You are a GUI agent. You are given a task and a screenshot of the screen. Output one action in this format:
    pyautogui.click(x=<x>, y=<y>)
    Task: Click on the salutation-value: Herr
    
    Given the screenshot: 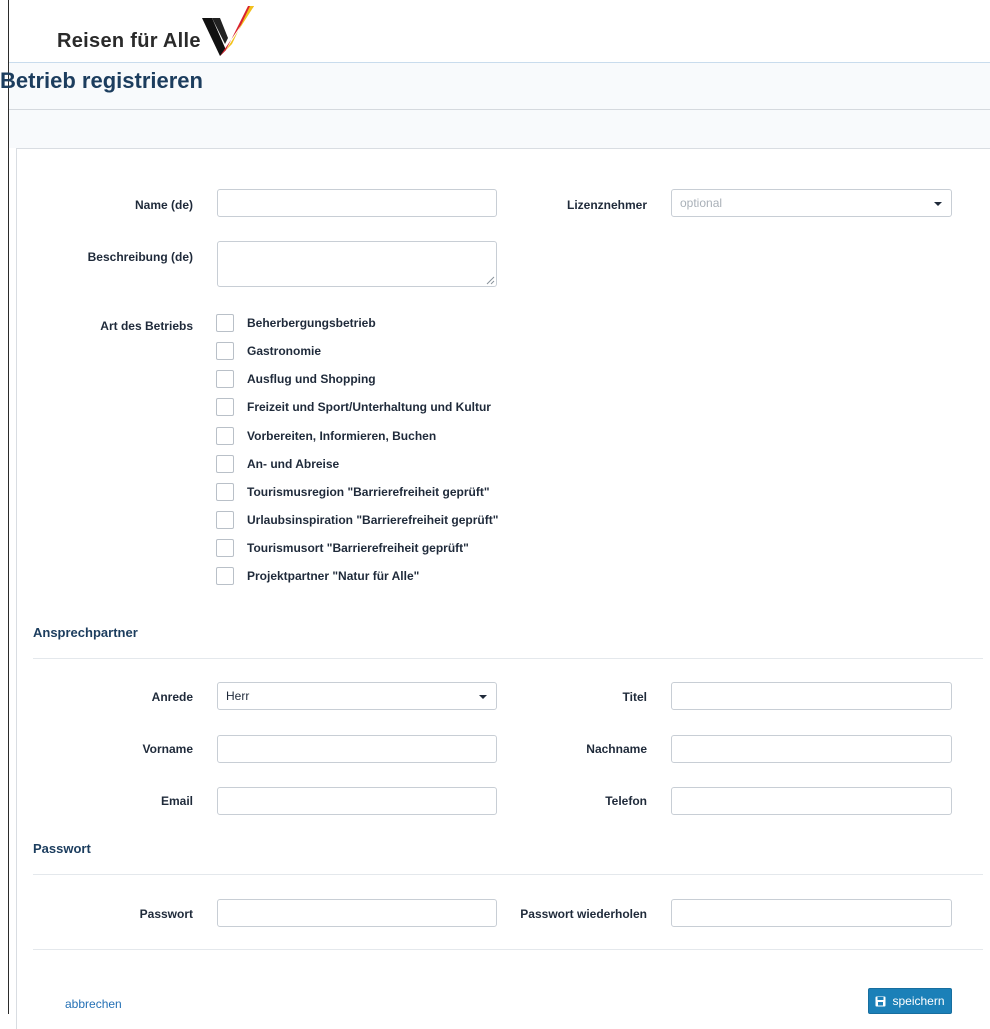 What is the action you would take?
    pyautogui.click(x=238, y=696)
    